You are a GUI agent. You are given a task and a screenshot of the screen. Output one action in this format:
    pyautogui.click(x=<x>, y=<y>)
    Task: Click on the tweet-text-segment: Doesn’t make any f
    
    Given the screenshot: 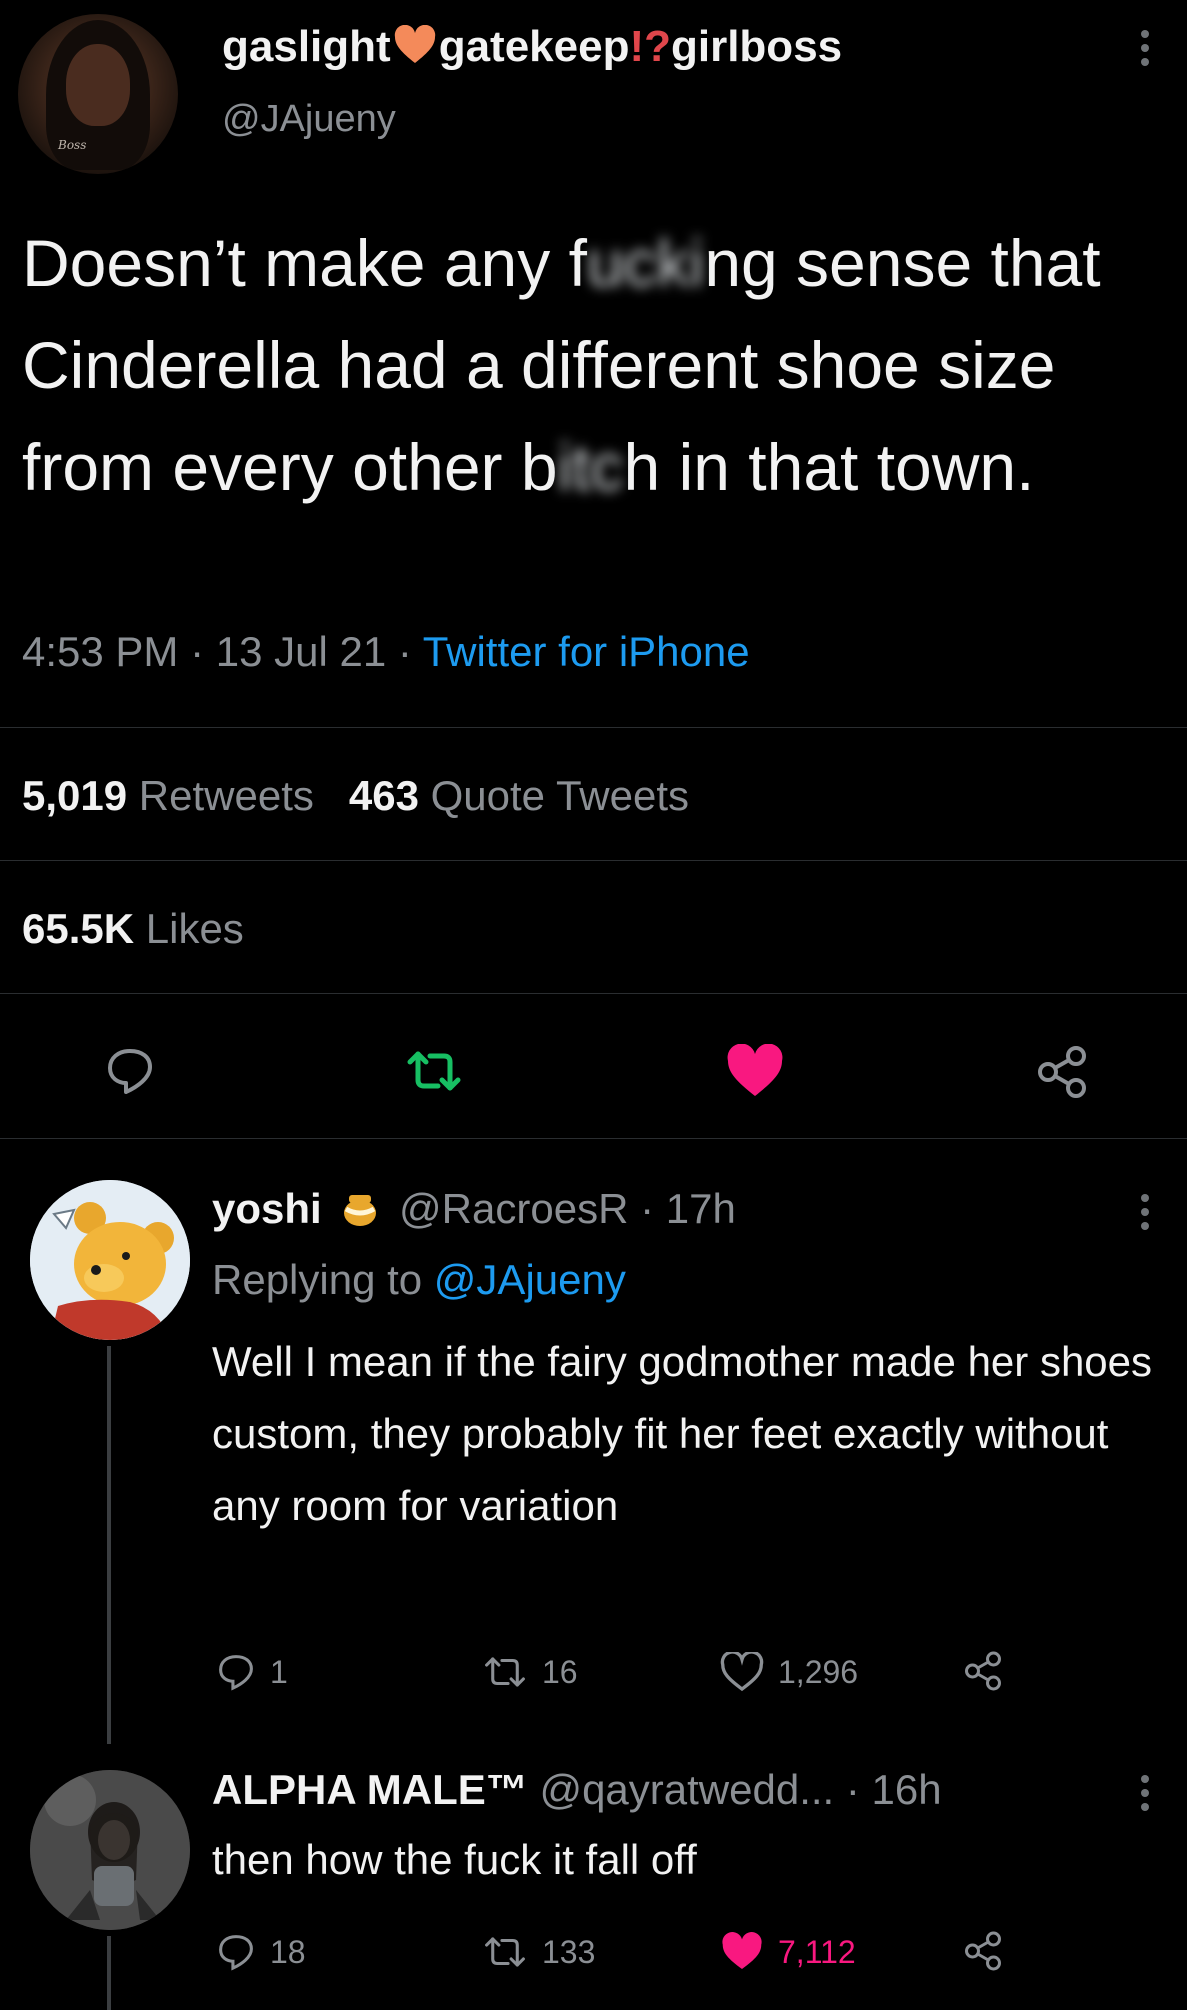 What is the action you would take?
    pyautogui.click(x=304, y=263)
    